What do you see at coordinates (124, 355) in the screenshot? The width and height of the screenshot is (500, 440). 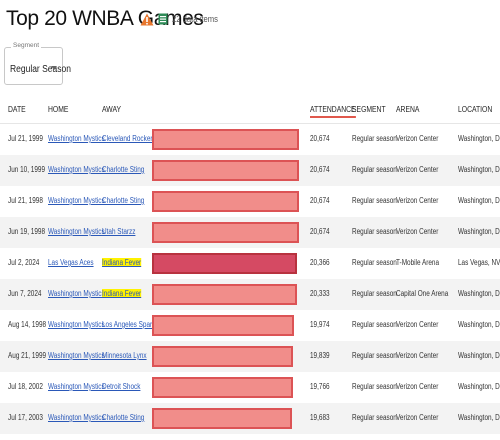 I see `cell-away-link: Minnesota Lynx` at bounding box center [124, 355].